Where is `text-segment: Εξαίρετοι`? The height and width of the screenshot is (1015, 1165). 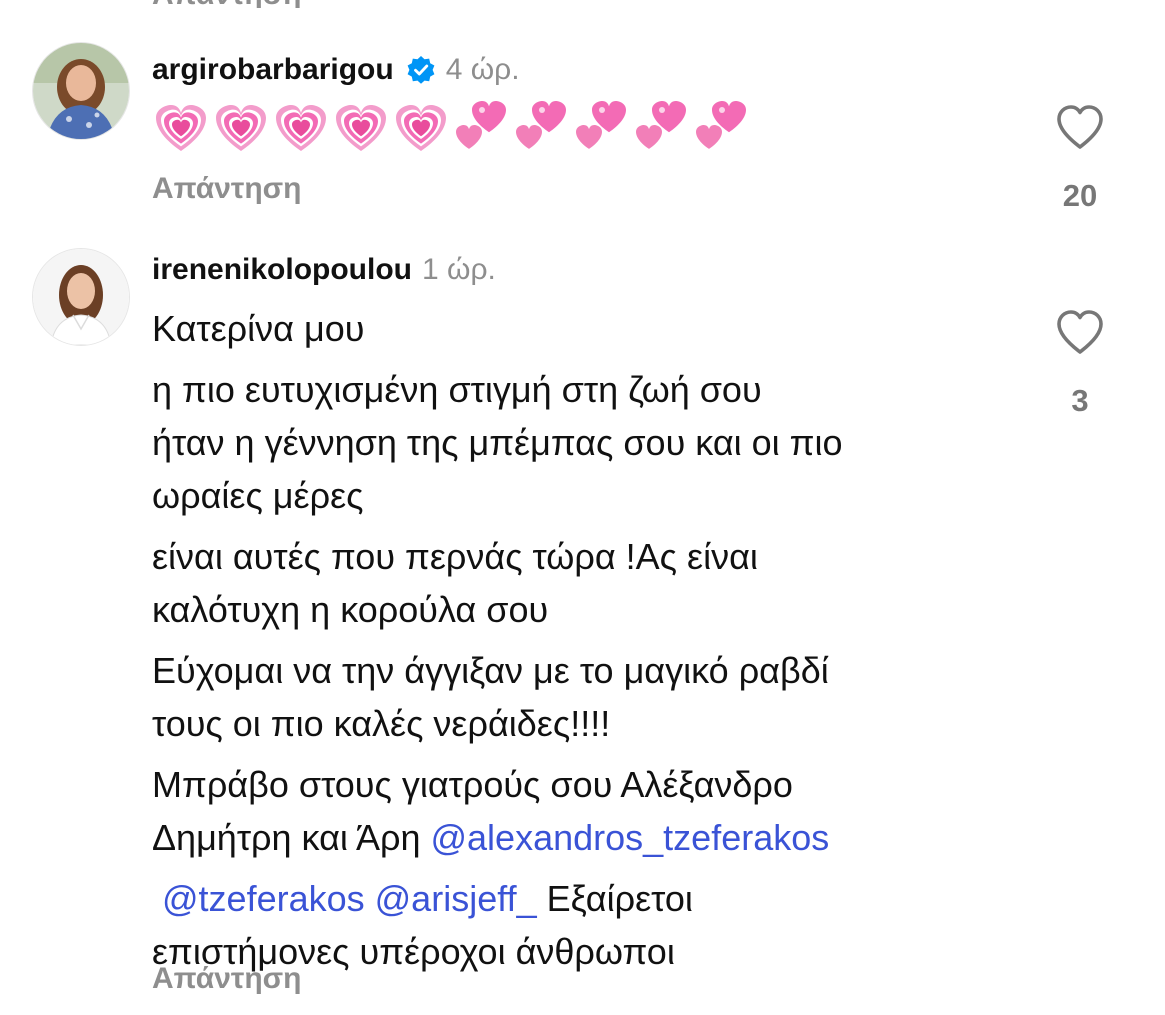
text-segment: Εξαίρετοι is located at coordinates (619, 898).